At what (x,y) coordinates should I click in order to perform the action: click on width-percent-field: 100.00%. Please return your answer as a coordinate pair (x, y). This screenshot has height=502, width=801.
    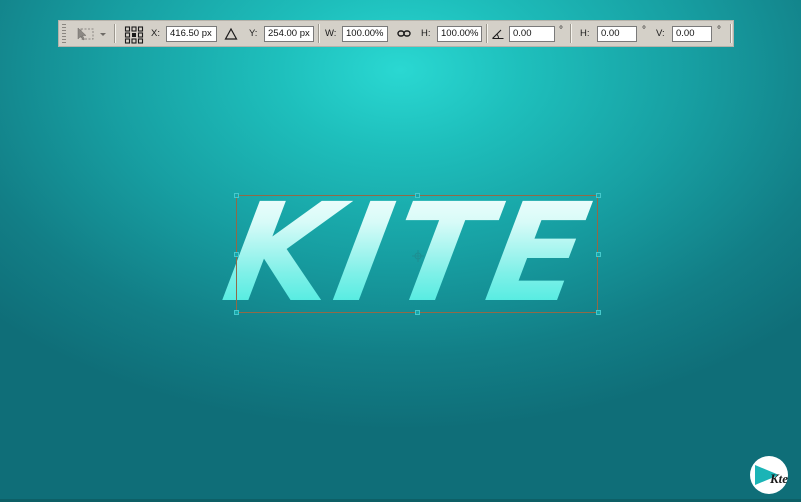
    Looking at the image, I should click on (365, 34).